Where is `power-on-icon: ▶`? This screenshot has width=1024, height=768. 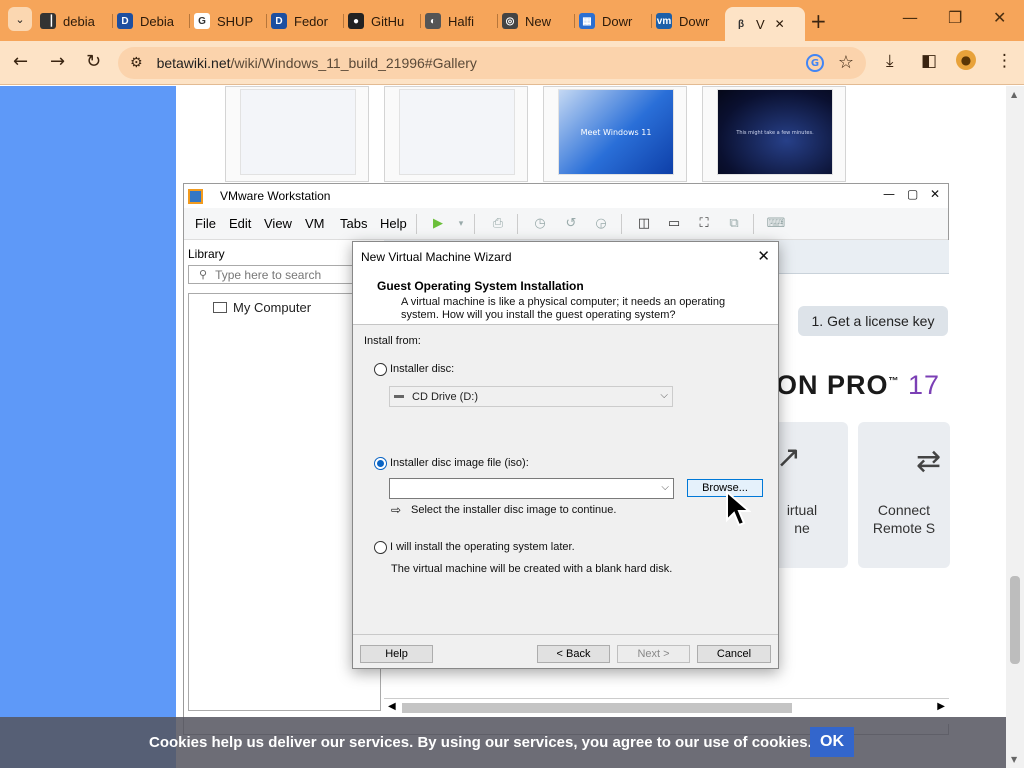 power-on-icon: ▶ is located at coordinates (438, 223).